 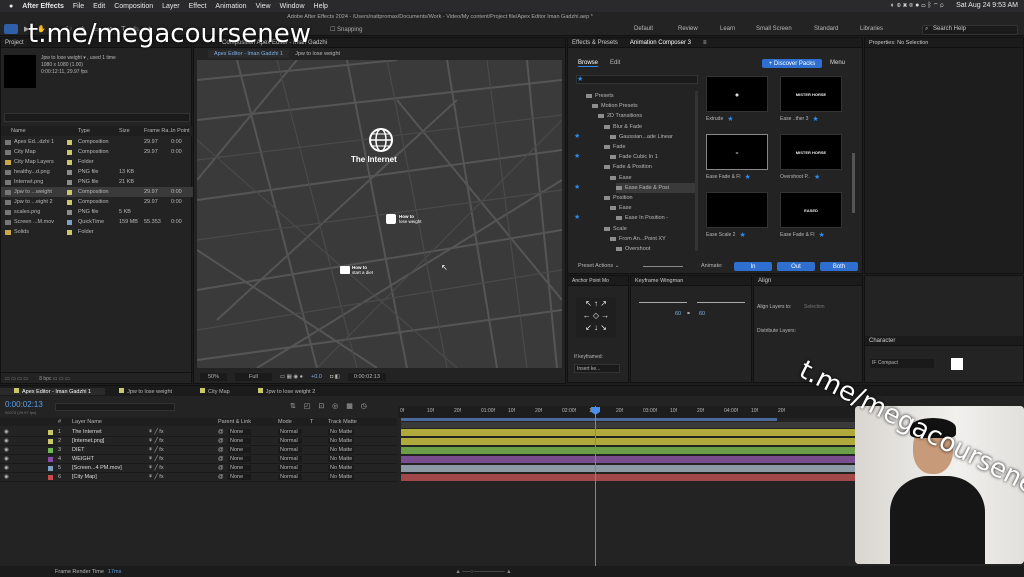 What do you see at coordinates (663, 302) in the screenshot?
I see `ease-in-slider` at bounding box center [663, 302].